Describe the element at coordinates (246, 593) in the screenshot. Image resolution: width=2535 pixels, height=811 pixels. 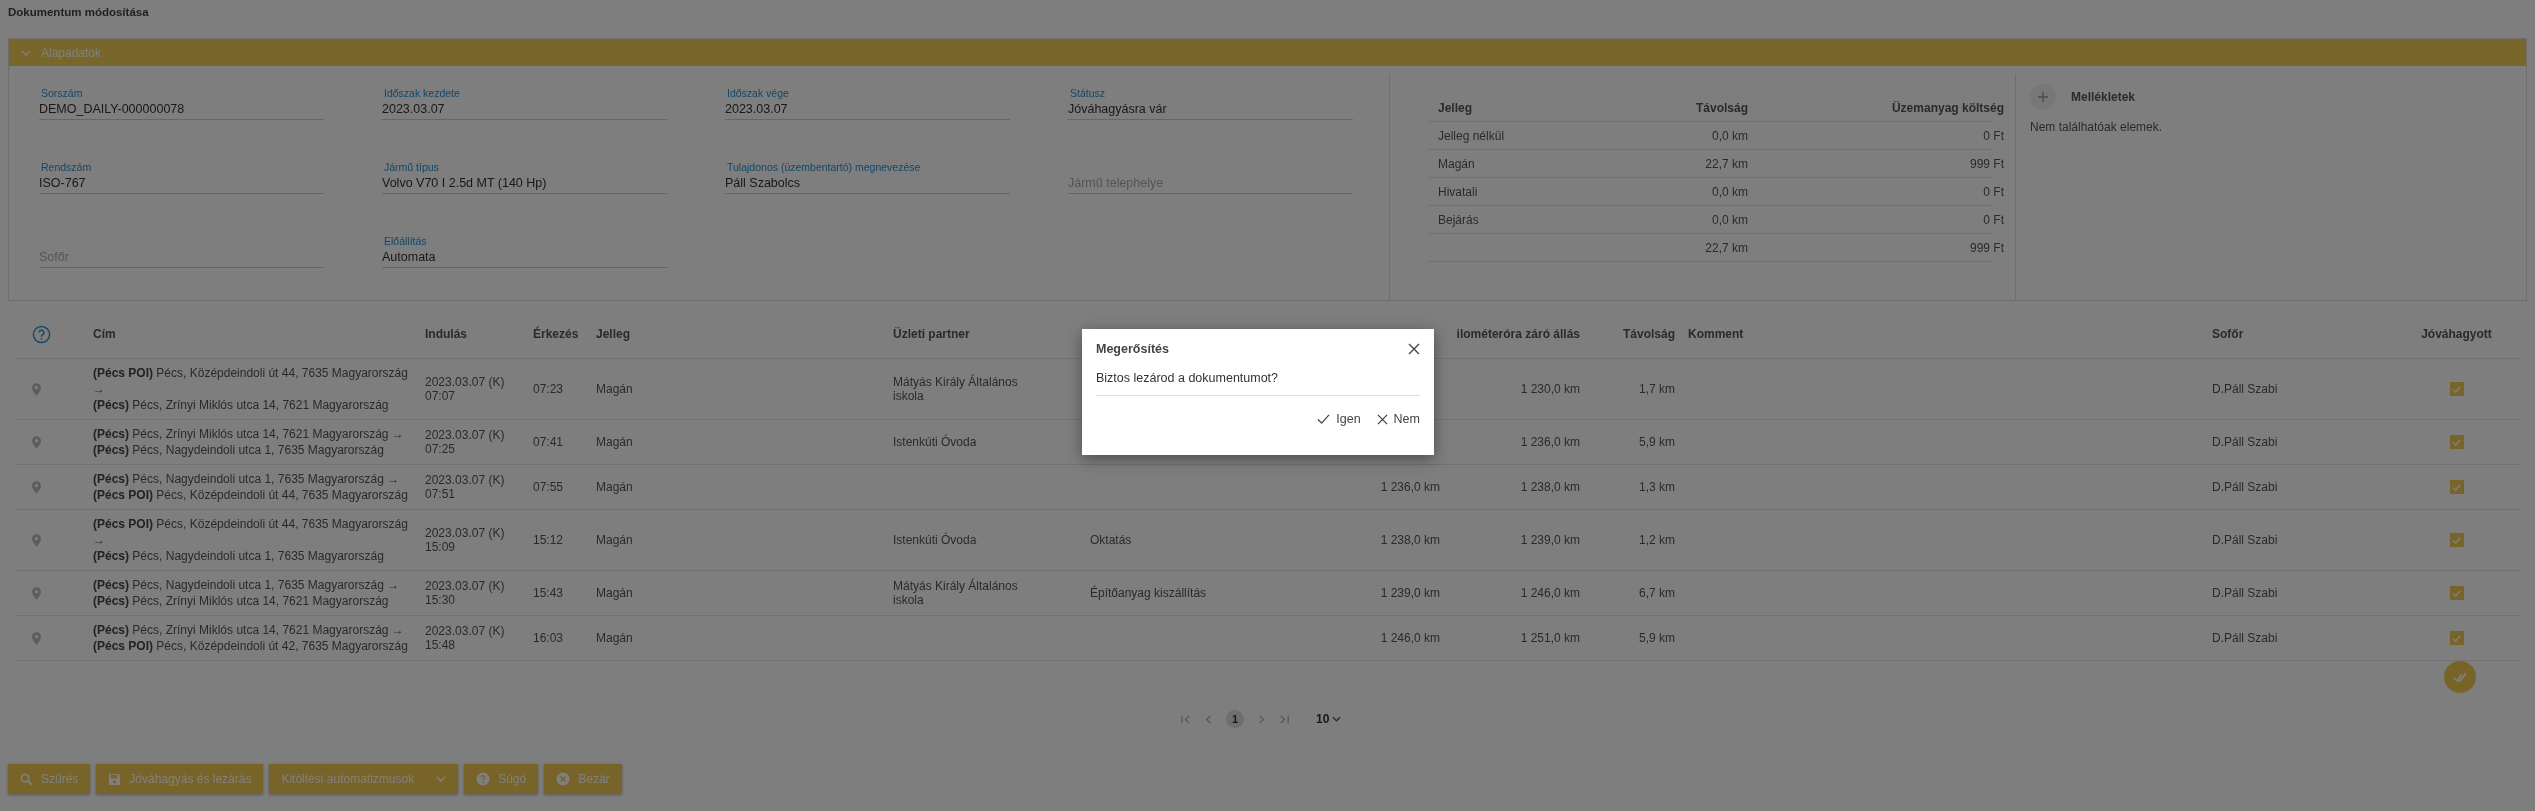
I see `address-cell: (Pécs) Pécs, Nagydeindoli utca 1, 7635 Magyarország → (Pécs) Pécs, Zrínyi Miklós utca 14, 7621 Magyarország` at that location.